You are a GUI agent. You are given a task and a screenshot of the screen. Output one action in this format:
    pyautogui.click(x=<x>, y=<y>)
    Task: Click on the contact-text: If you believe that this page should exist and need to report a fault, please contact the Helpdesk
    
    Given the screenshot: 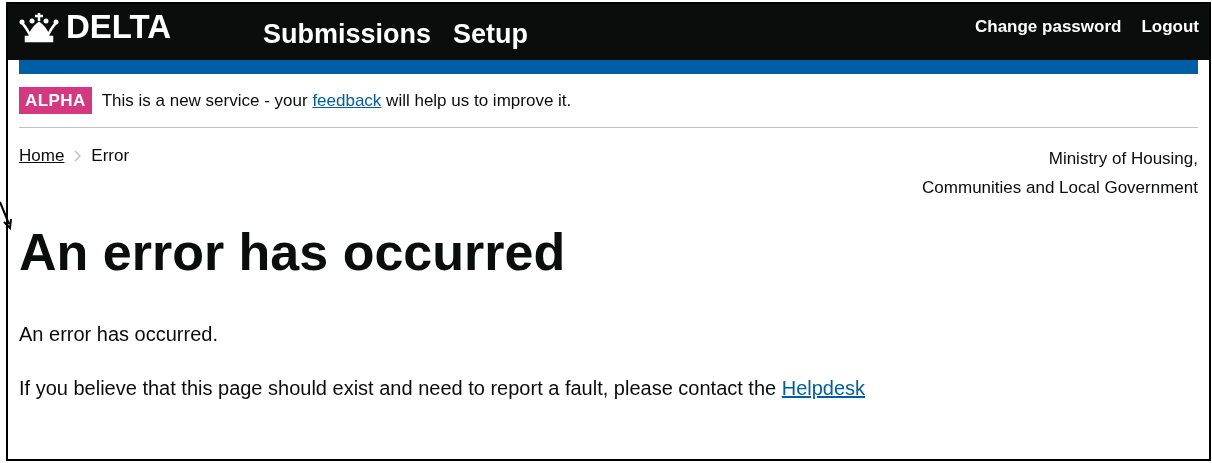 What is the action you would take?
    pyautogui.click(x=443, y=388)
    